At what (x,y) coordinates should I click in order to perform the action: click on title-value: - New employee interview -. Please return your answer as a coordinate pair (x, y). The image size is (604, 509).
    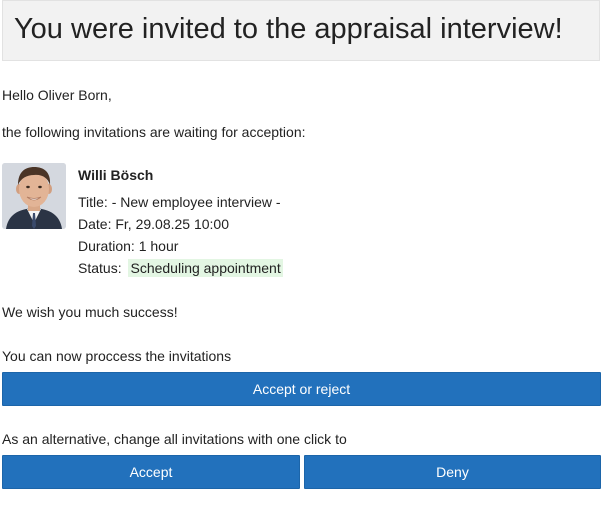
    Looking at the image, I should click on (196, 202).